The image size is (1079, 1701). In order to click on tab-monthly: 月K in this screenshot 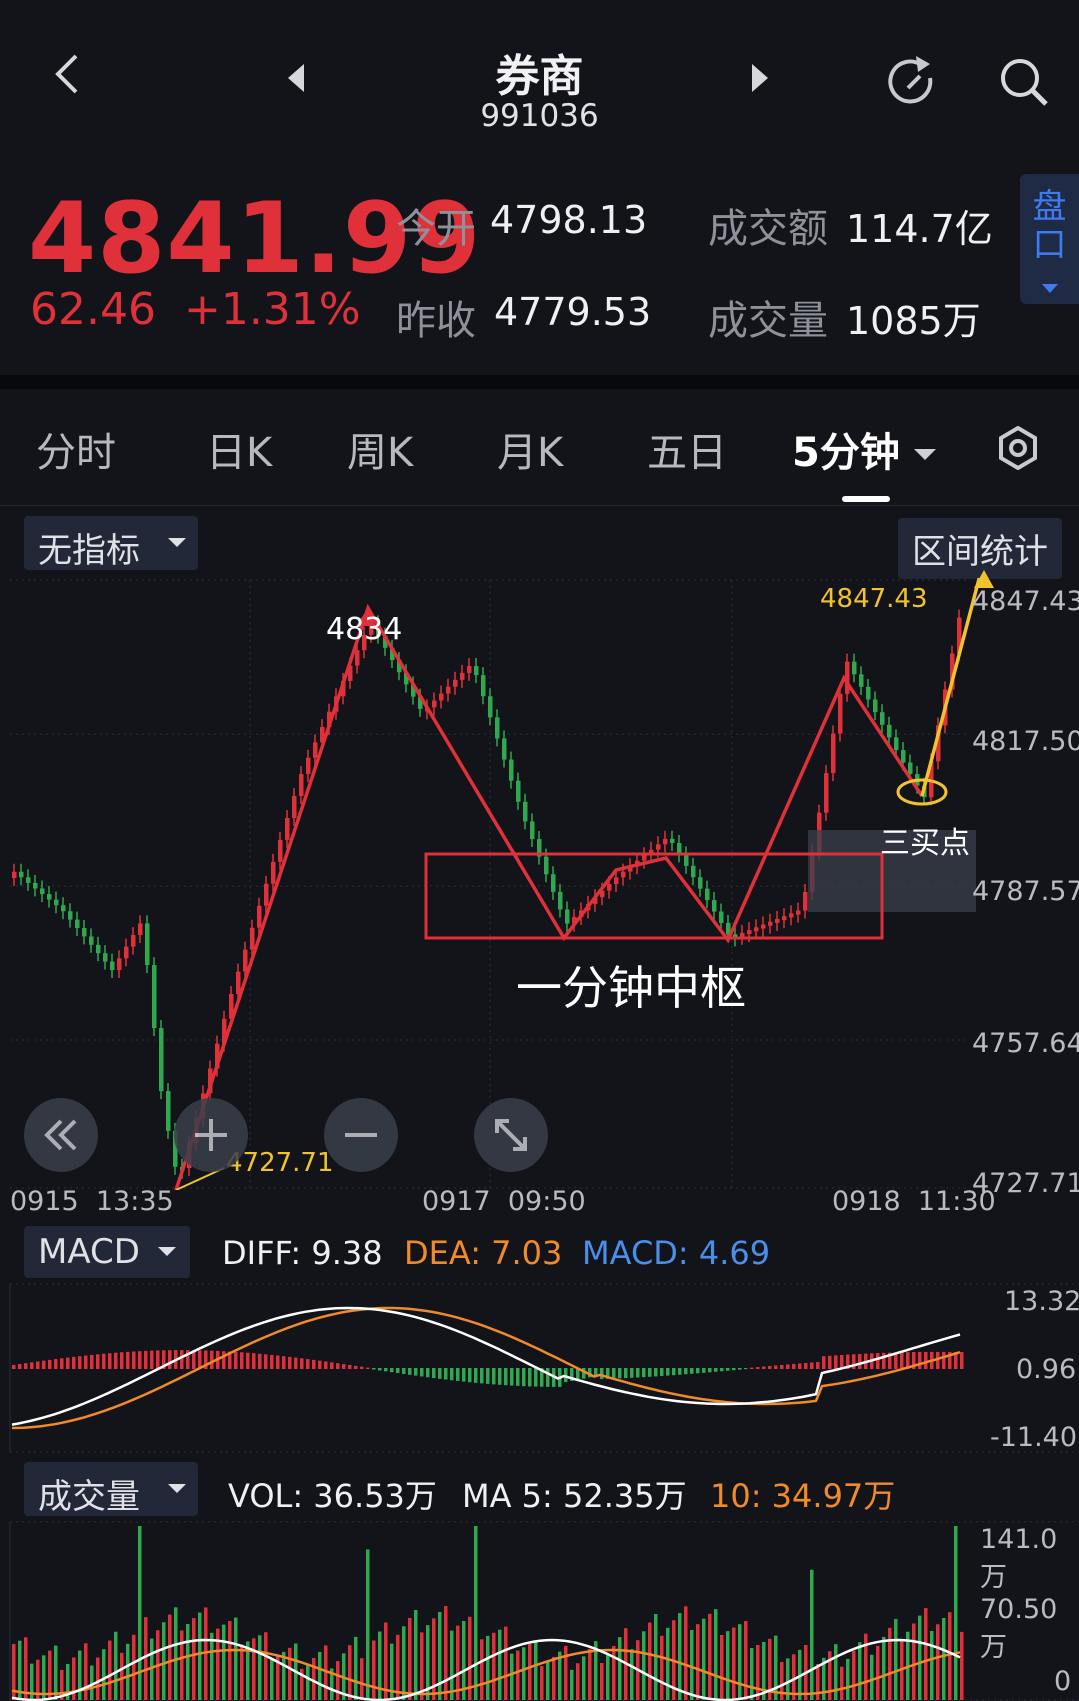, I will do `click(530, 449)`.